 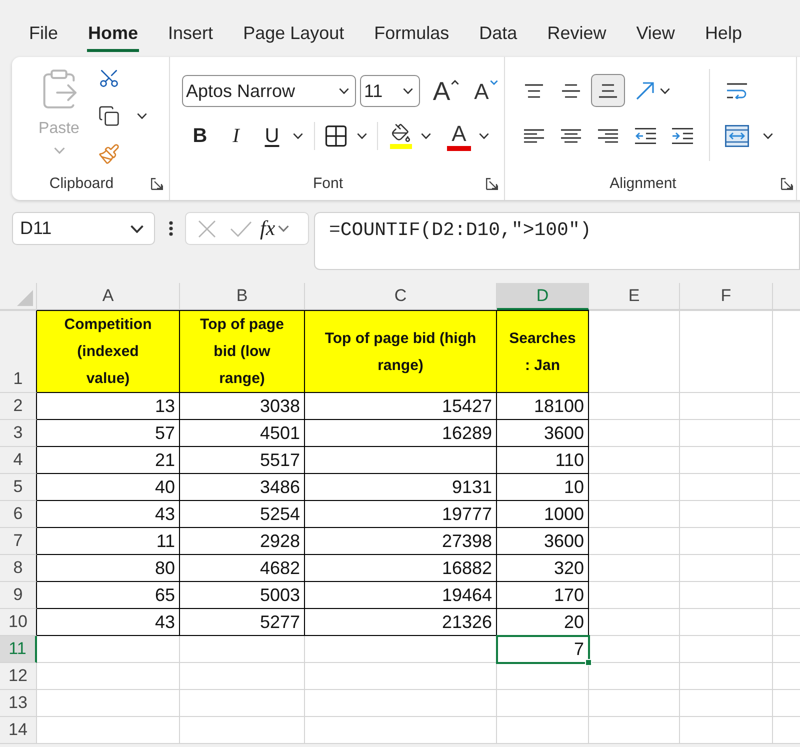 I want to click on table-cell: 15427, so click(x=401, y=406).